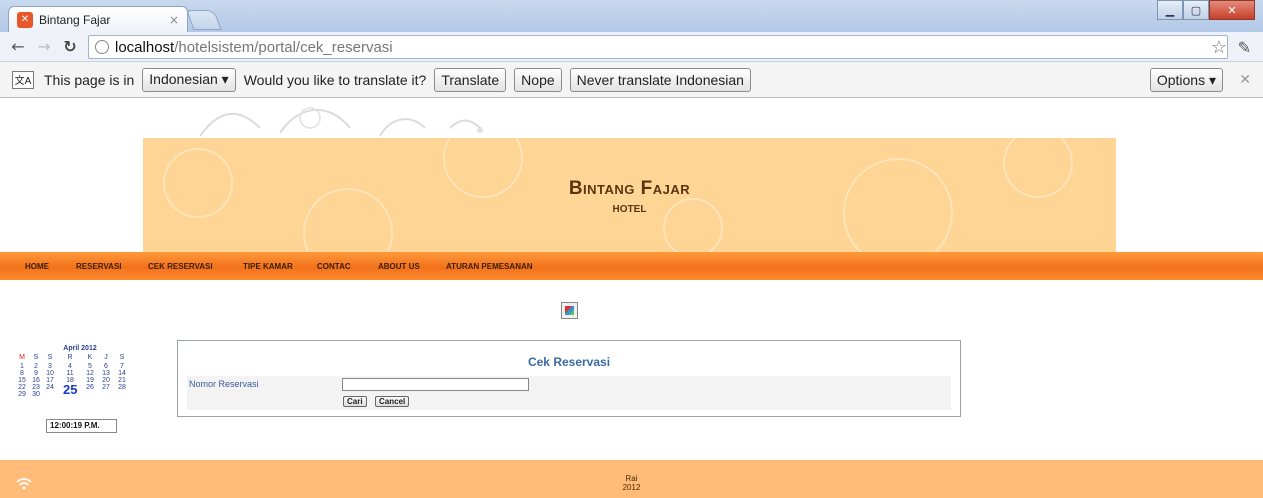 The image size is (1263, 498). What do you see at coordinates (1219, 47) in the screenshot?
I see `bookmark-star-icon: ☆` at bounding box center [1219, 47].